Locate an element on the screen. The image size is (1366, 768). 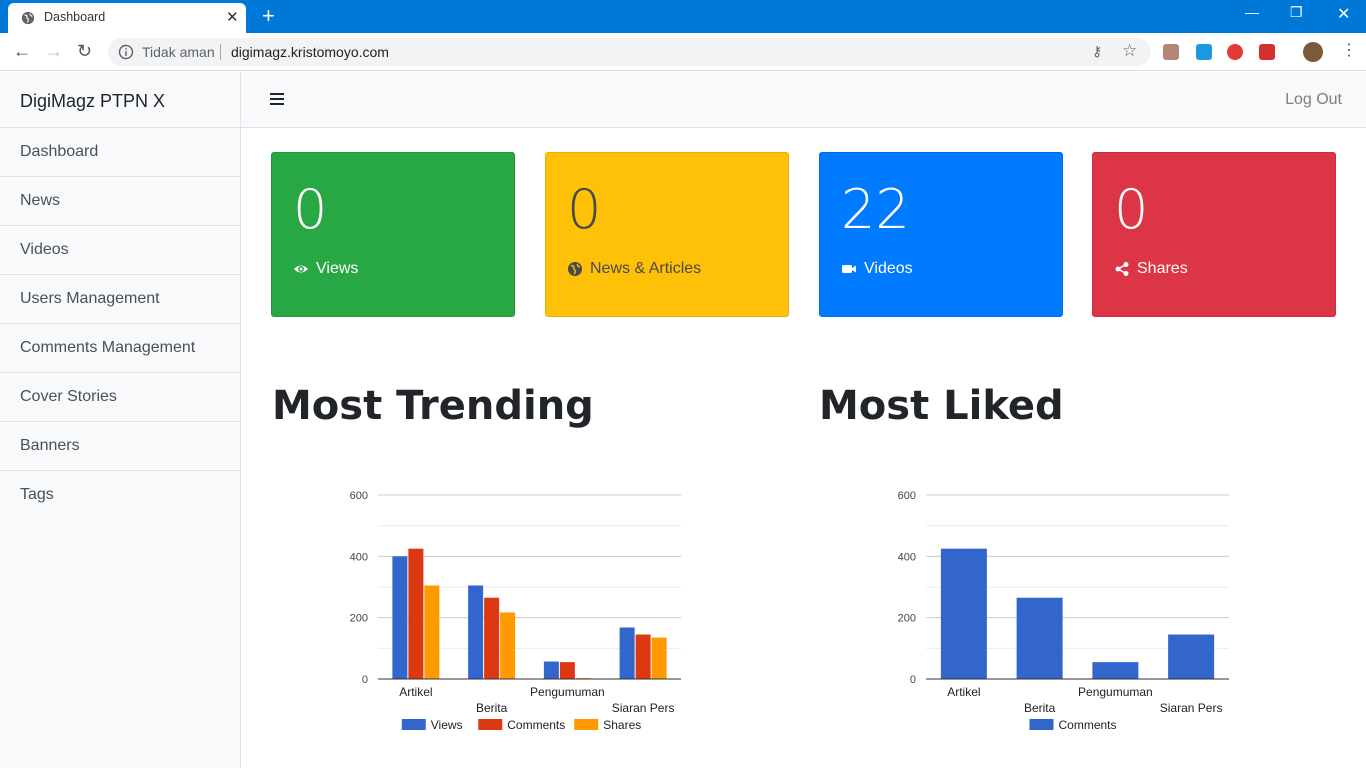
browser-tab-bar: Dashboard ✕ + — ❐ ✕ is located at coordinates (683, 16).